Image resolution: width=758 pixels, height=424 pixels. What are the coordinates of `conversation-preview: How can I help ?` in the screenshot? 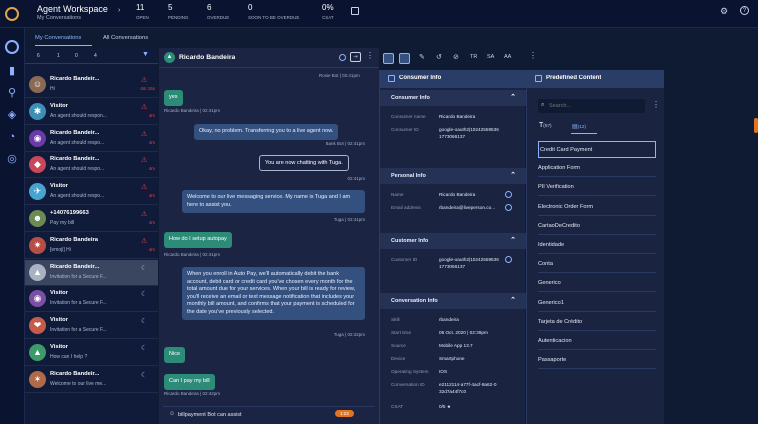 It's located at (69, 357).